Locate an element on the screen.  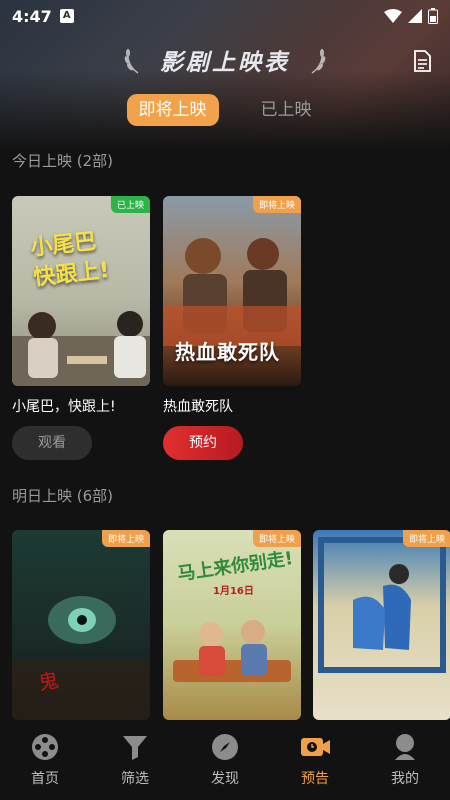
user-icon is located at coordinates (405, 747).